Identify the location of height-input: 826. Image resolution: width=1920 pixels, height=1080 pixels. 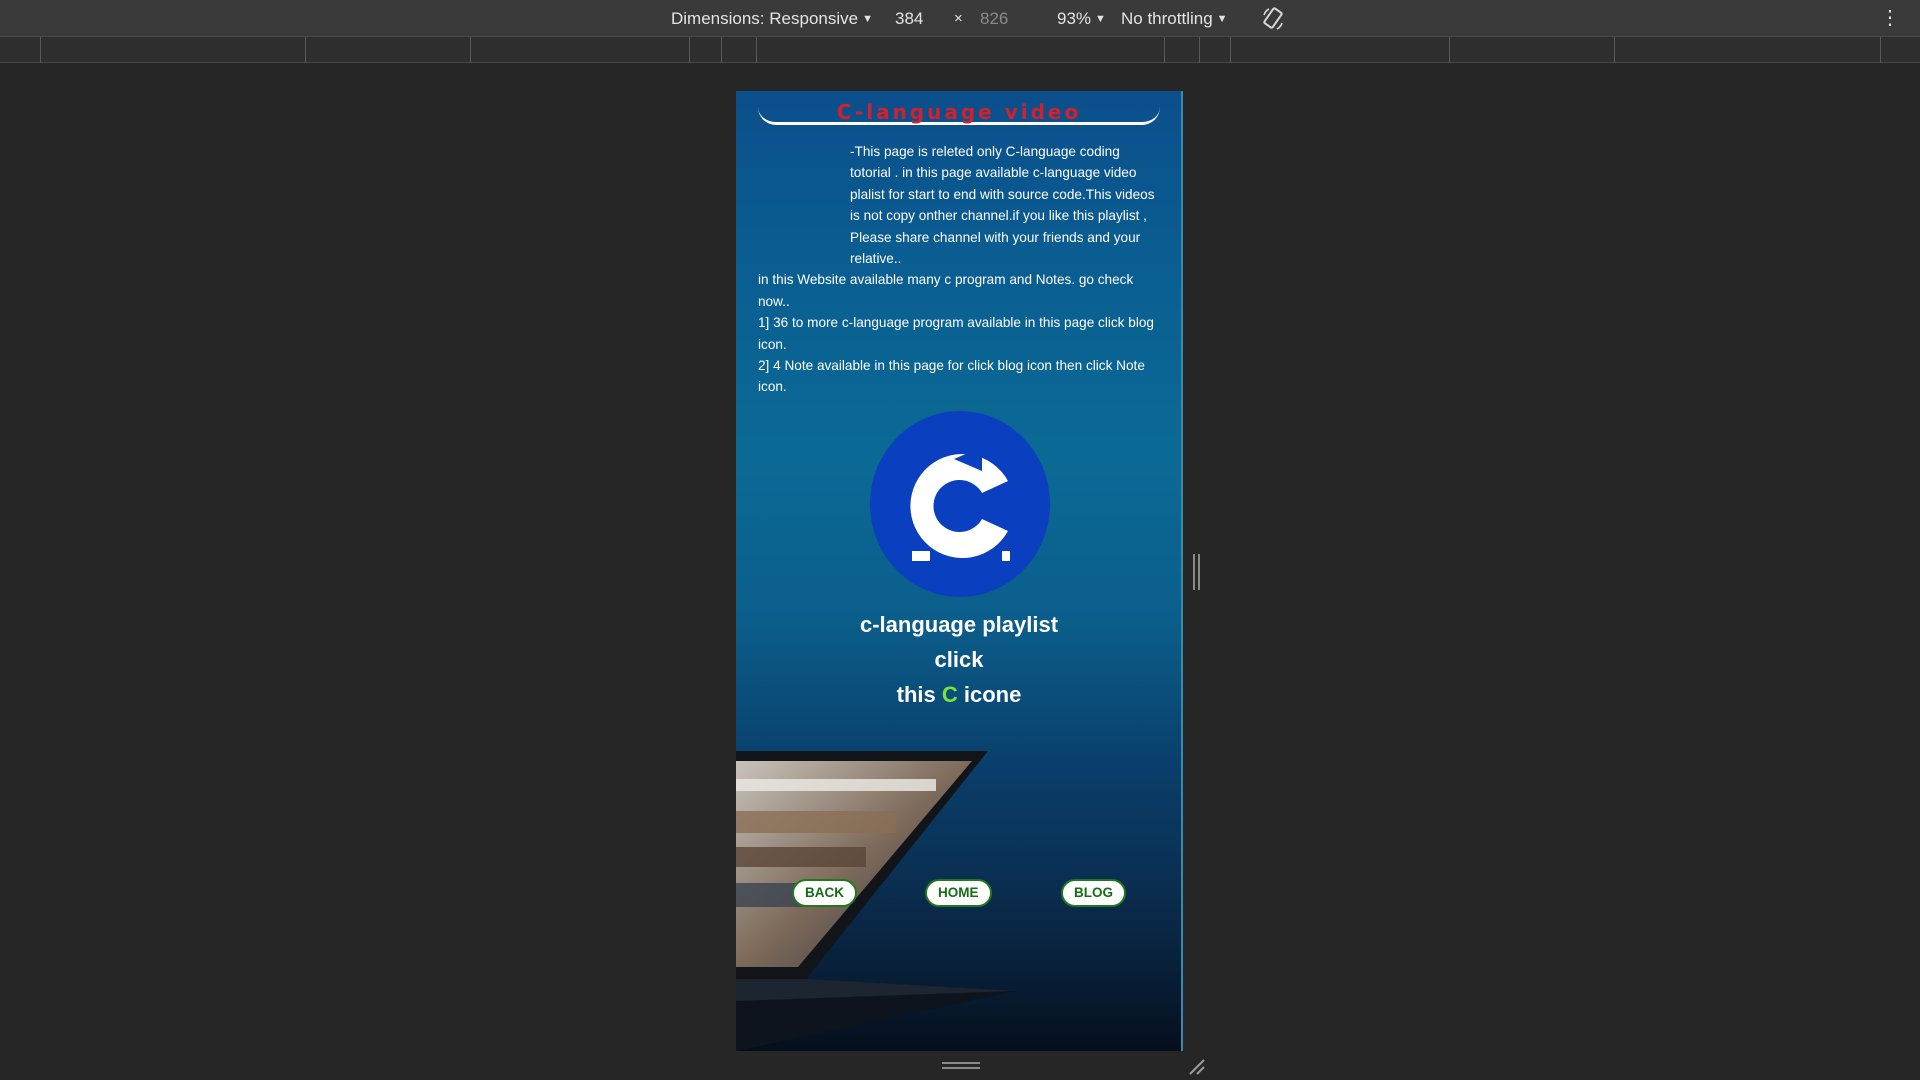
(994, 18).